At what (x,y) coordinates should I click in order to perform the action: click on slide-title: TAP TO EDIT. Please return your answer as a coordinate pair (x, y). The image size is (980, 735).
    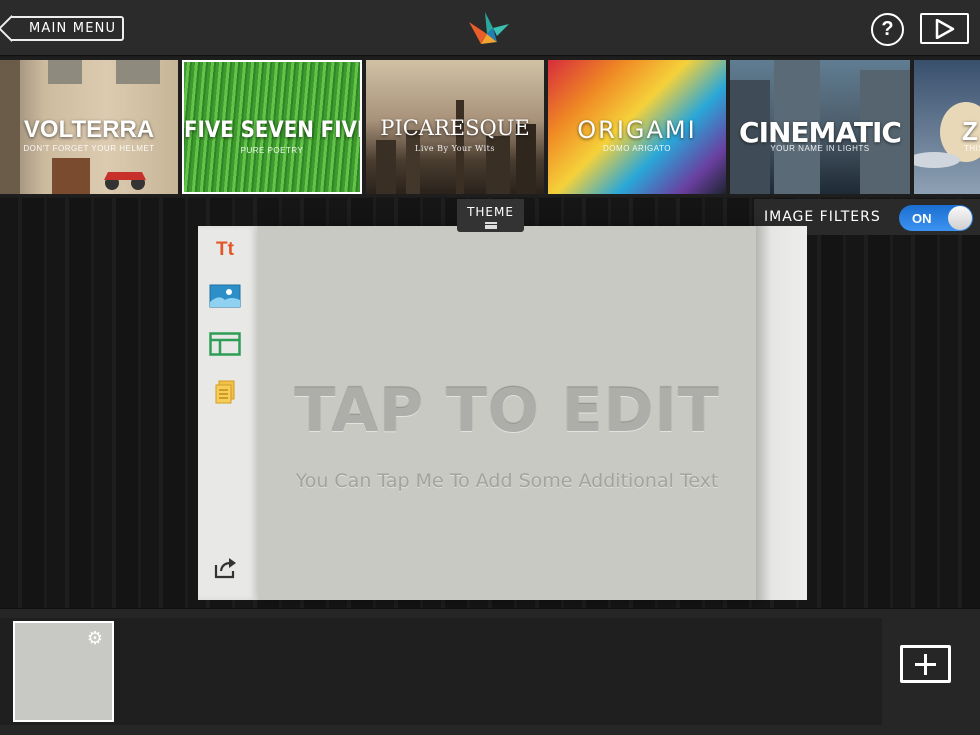
    Looking at the image, I should click on (507, 411).